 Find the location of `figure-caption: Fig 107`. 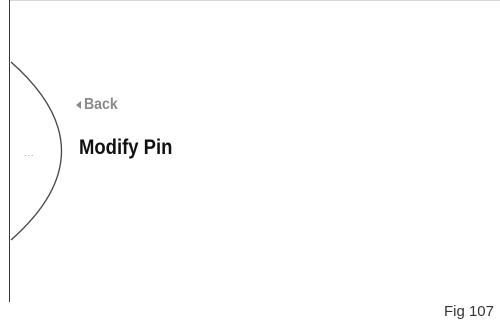

figure-caption: Fig 107 is located at coordinates (468, 311).